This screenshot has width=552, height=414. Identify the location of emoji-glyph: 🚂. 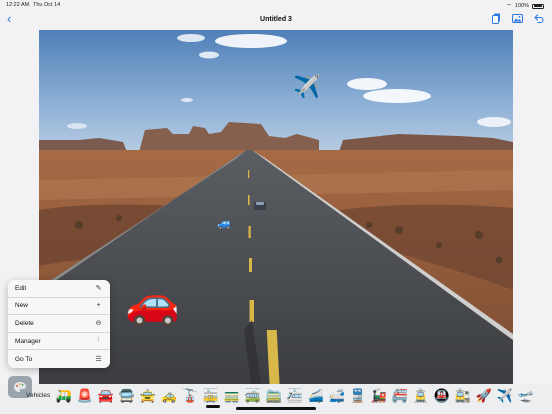
(379, 395).